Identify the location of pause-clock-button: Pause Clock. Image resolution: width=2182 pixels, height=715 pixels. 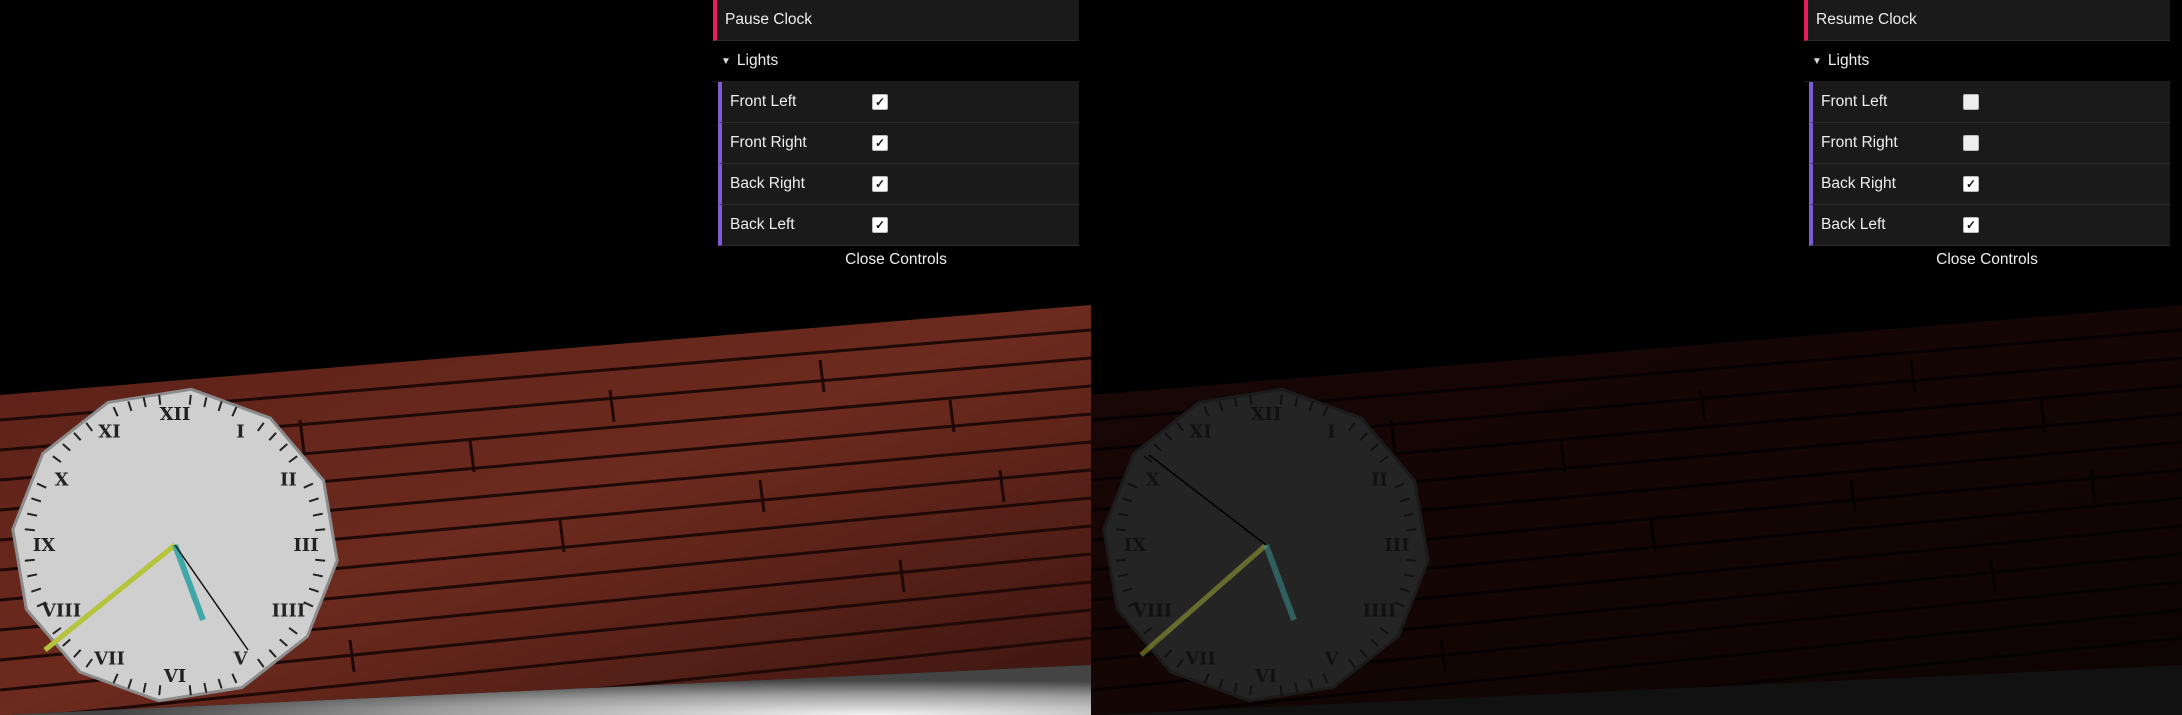
(896, 20).